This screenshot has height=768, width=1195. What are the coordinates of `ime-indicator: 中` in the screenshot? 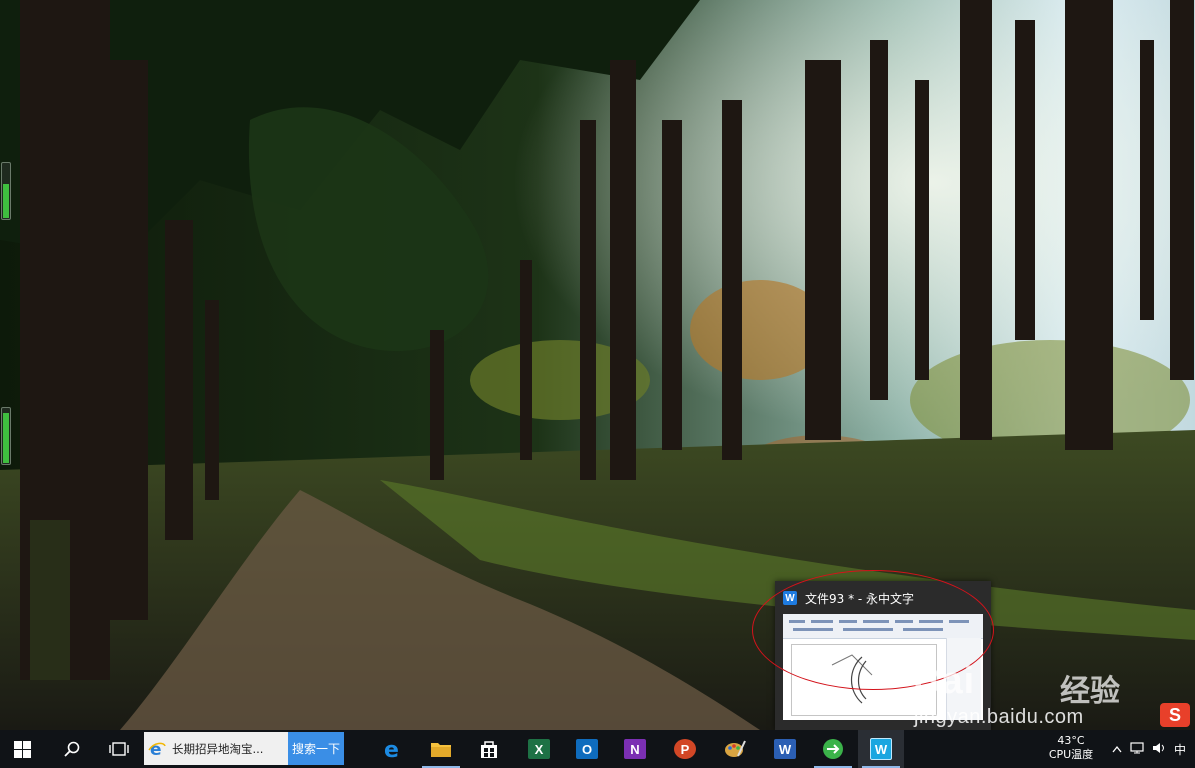 It's located at (1180, 749).